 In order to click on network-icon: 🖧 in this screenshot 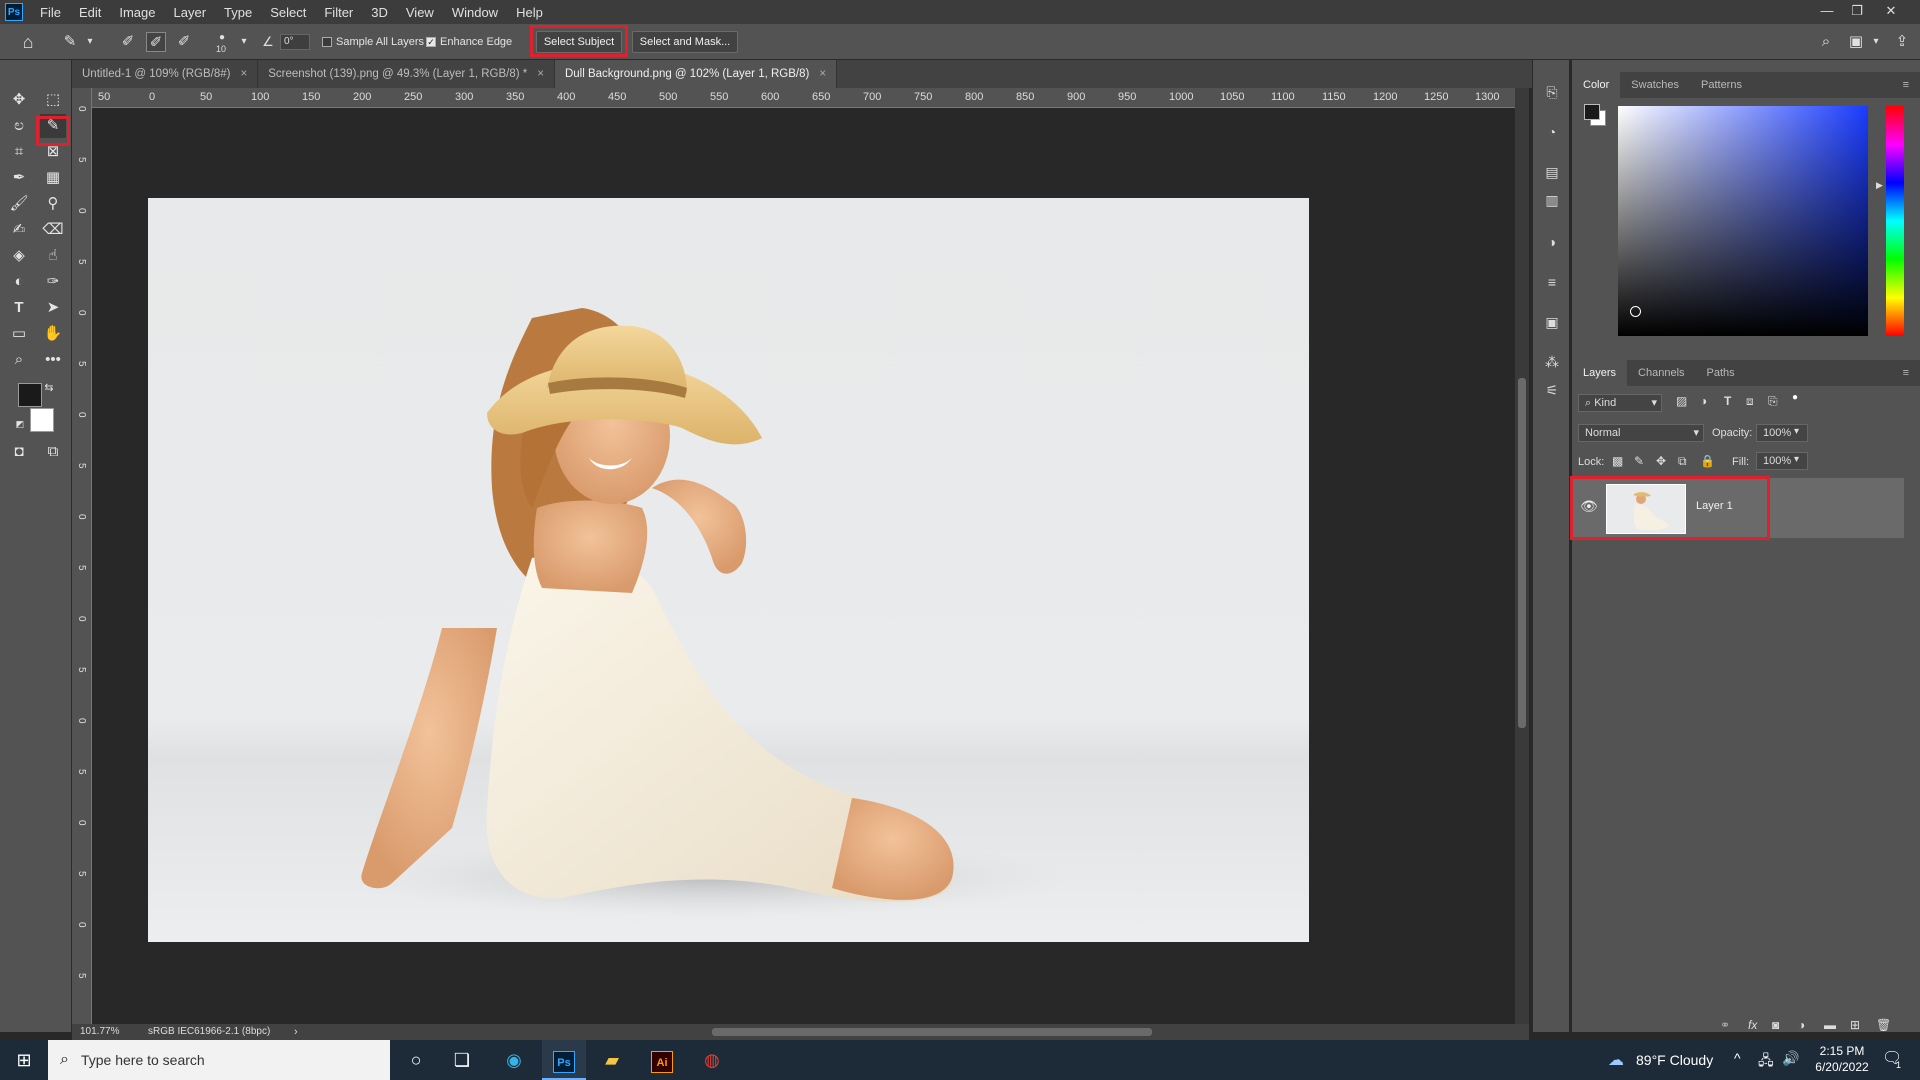, I will do `click(1766, 1062)`.